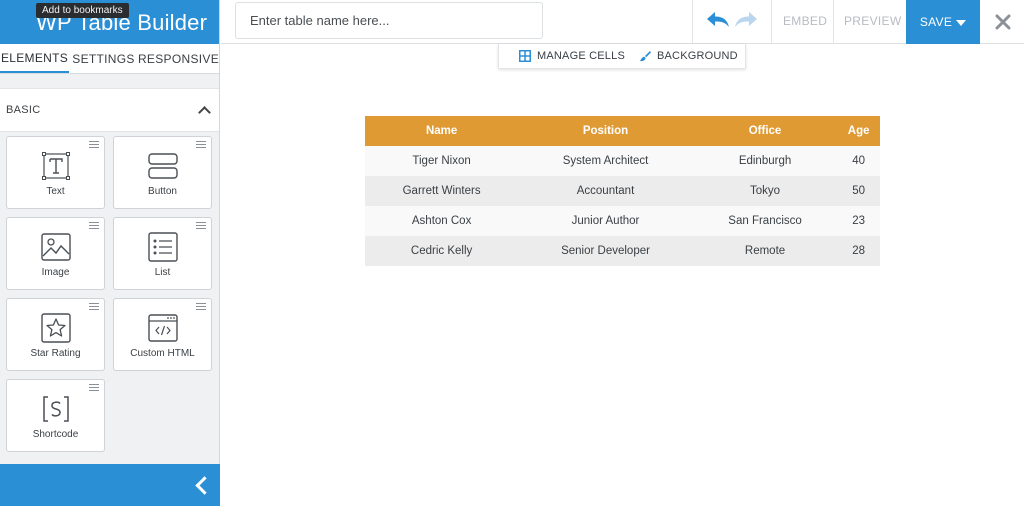  What do you see at coordinates (162, 272) in the screenshot?
I see `element-label: List` at bounding box center [162, 272].